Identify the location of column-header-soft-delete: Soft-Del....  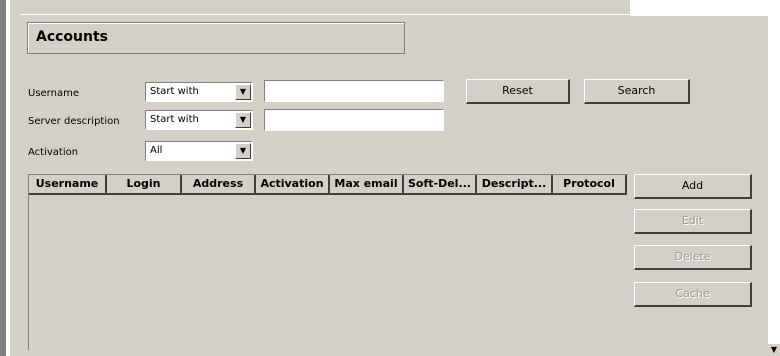
(440, 185).